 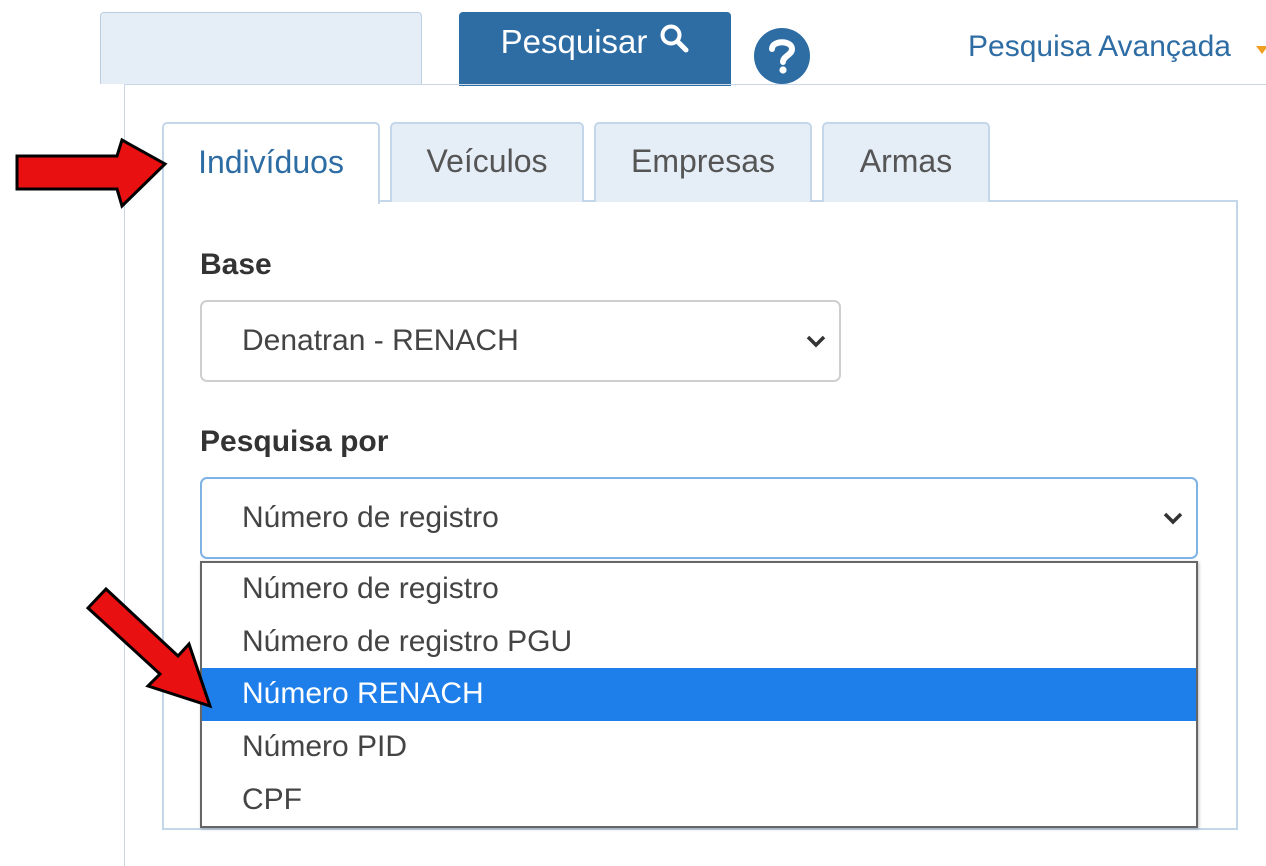 What do you see at coordinates (294, 441) in the screenshot?
I see `pesquisa-label: Pesquisa por` at bounding box center [294, 441].